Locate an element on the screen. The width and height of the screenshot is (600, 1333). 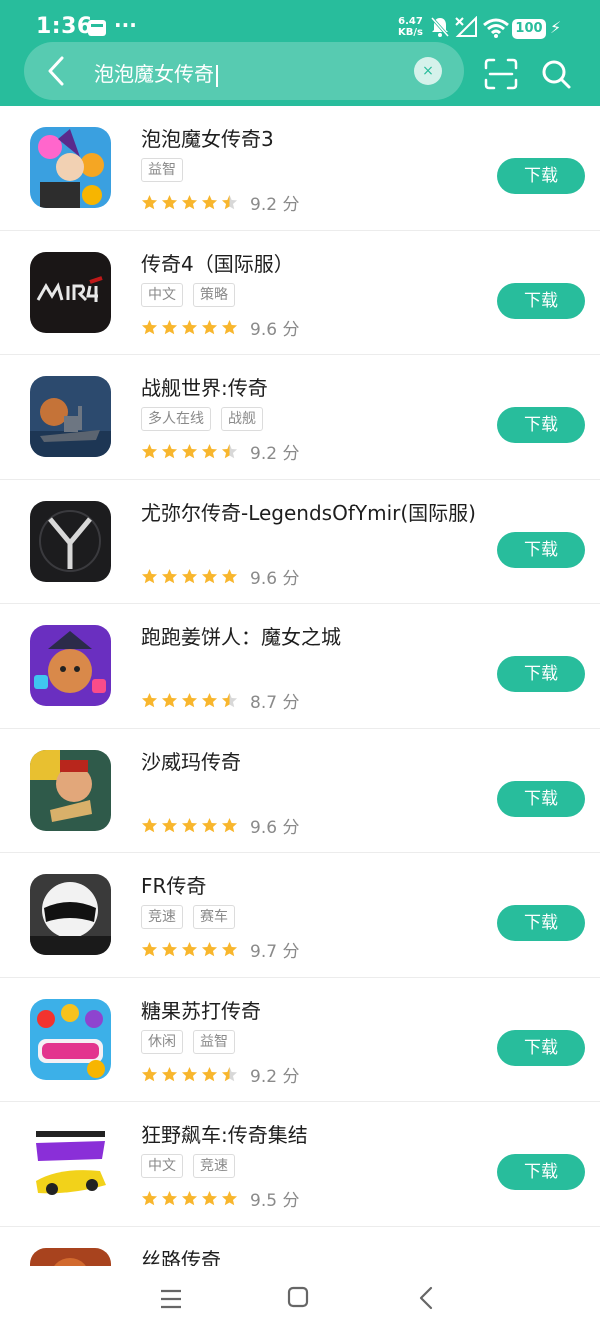
app-name: 战舰世界:传奇 is located at coordinates (204, 386).